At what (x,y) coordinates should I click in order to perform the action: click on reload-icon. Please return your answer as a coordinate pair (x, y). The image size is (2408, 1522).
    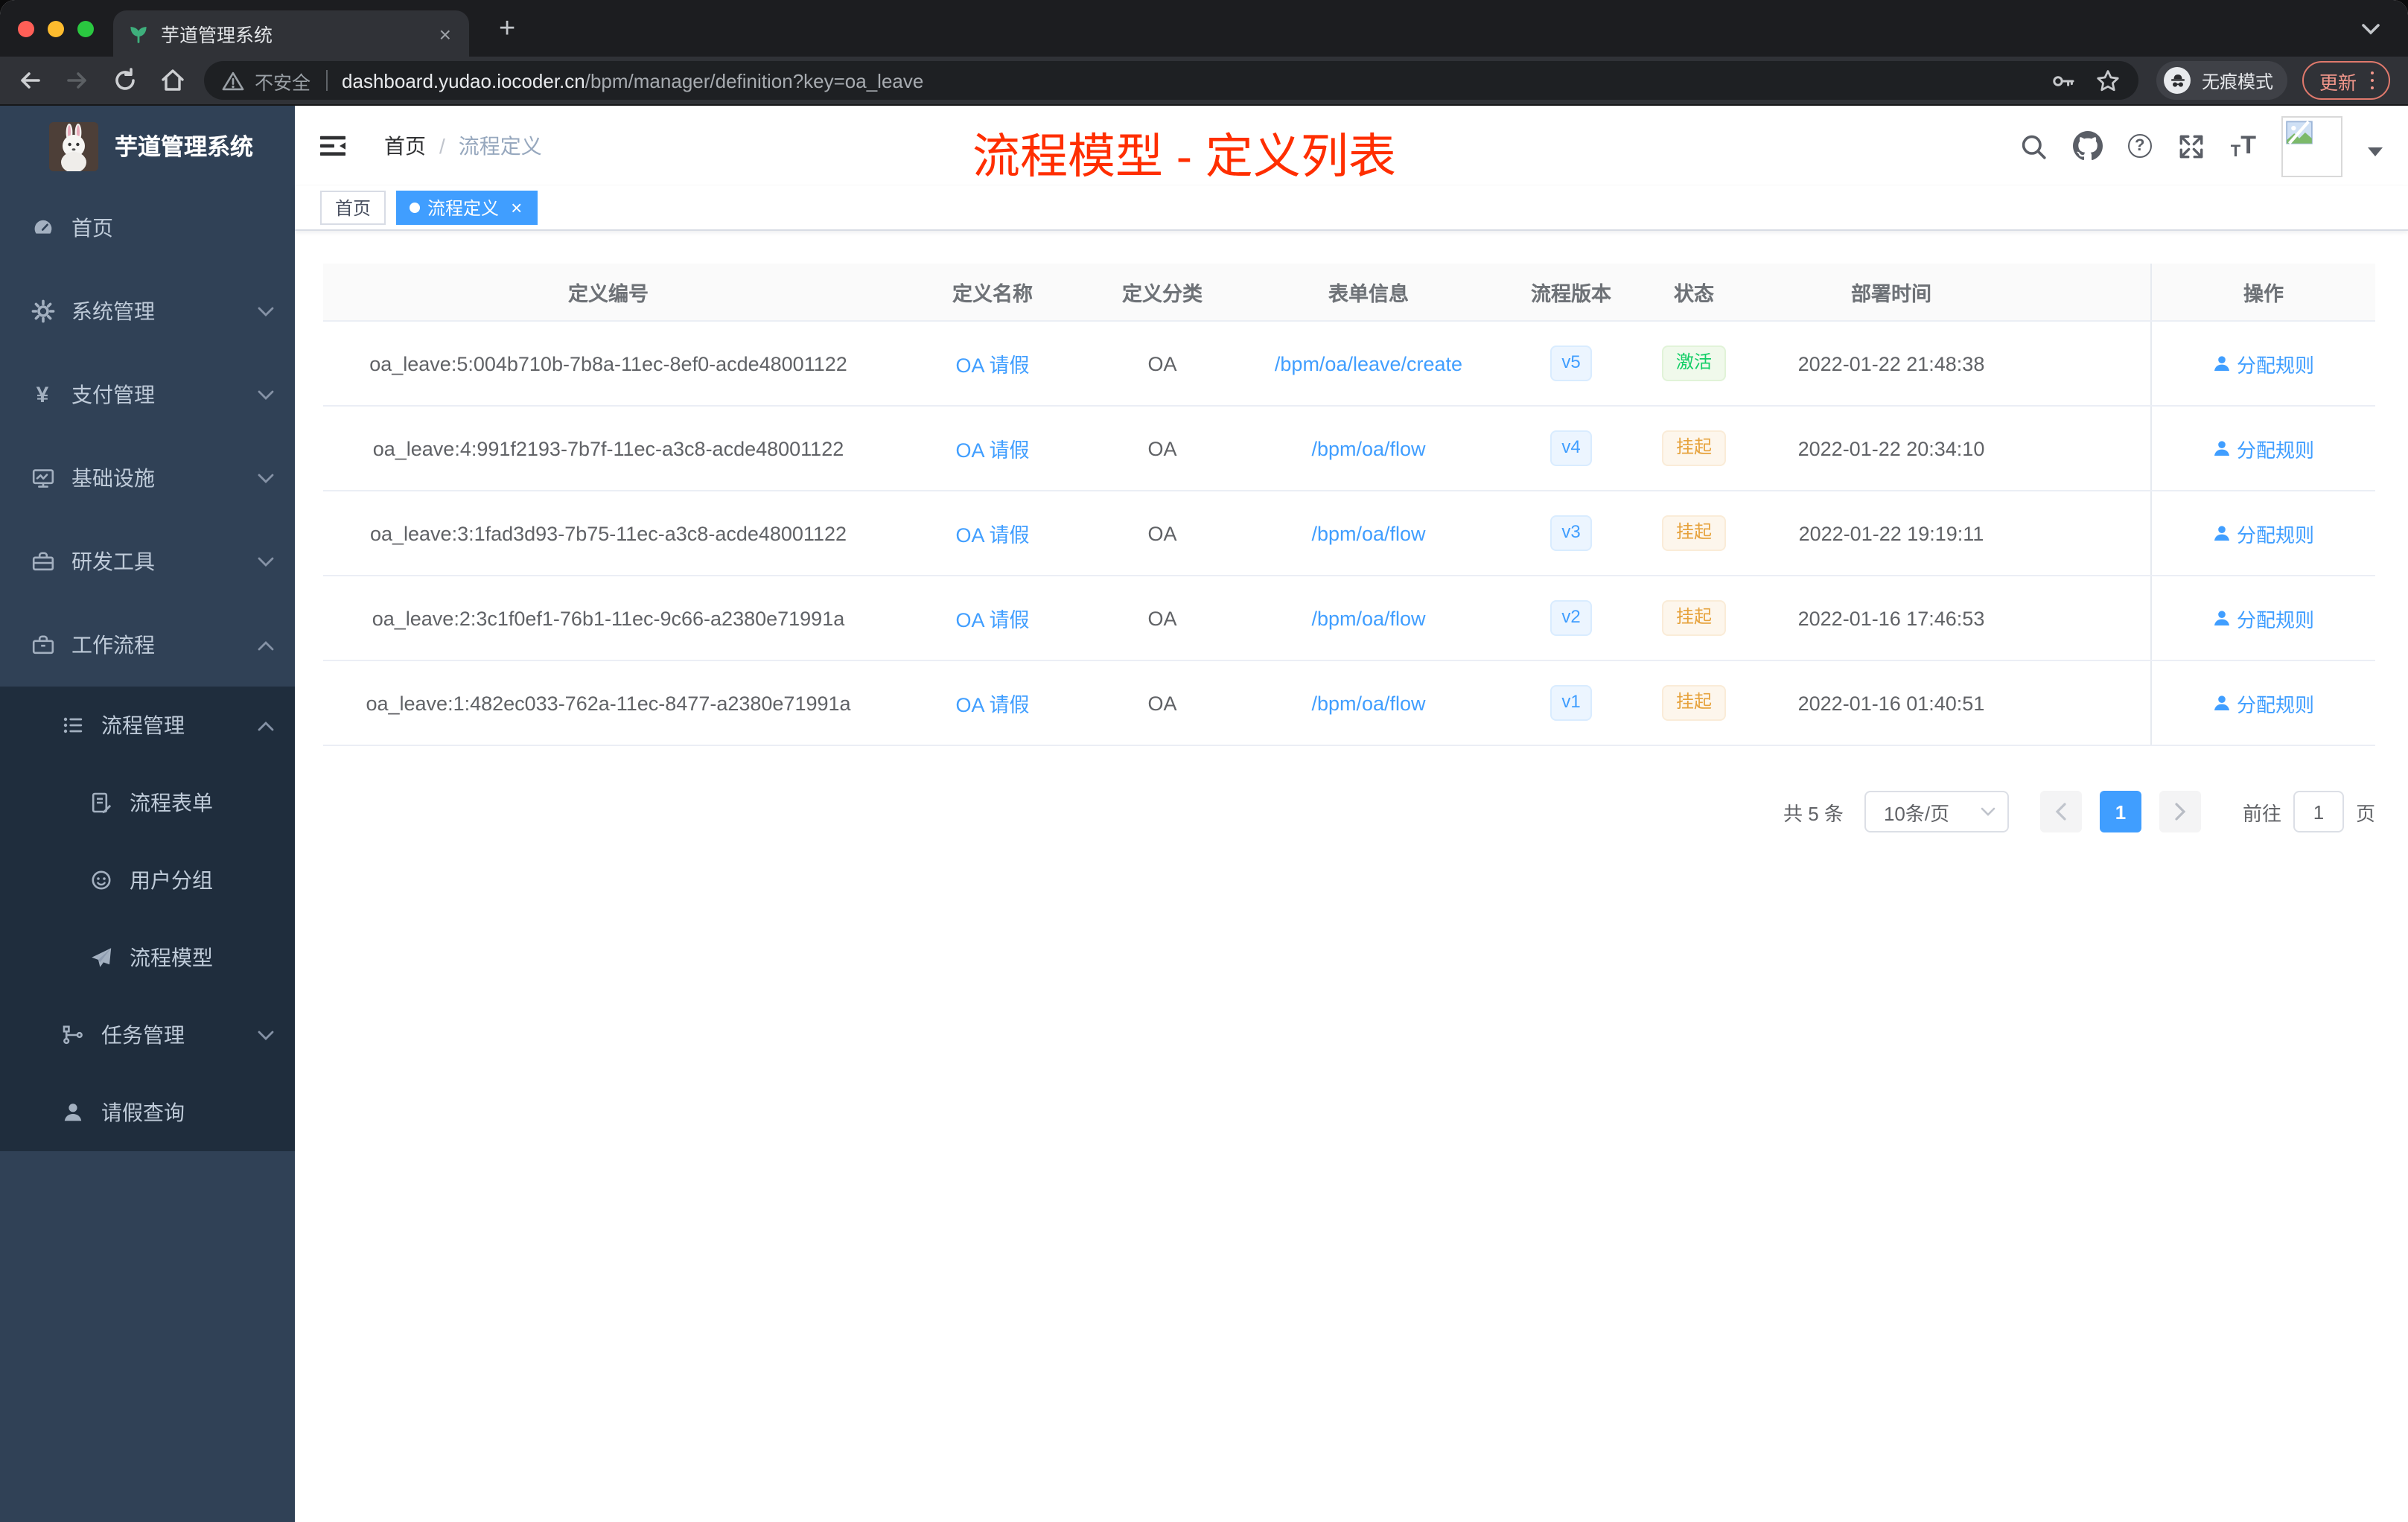
    Looking at the image, I should click on (125, 80).